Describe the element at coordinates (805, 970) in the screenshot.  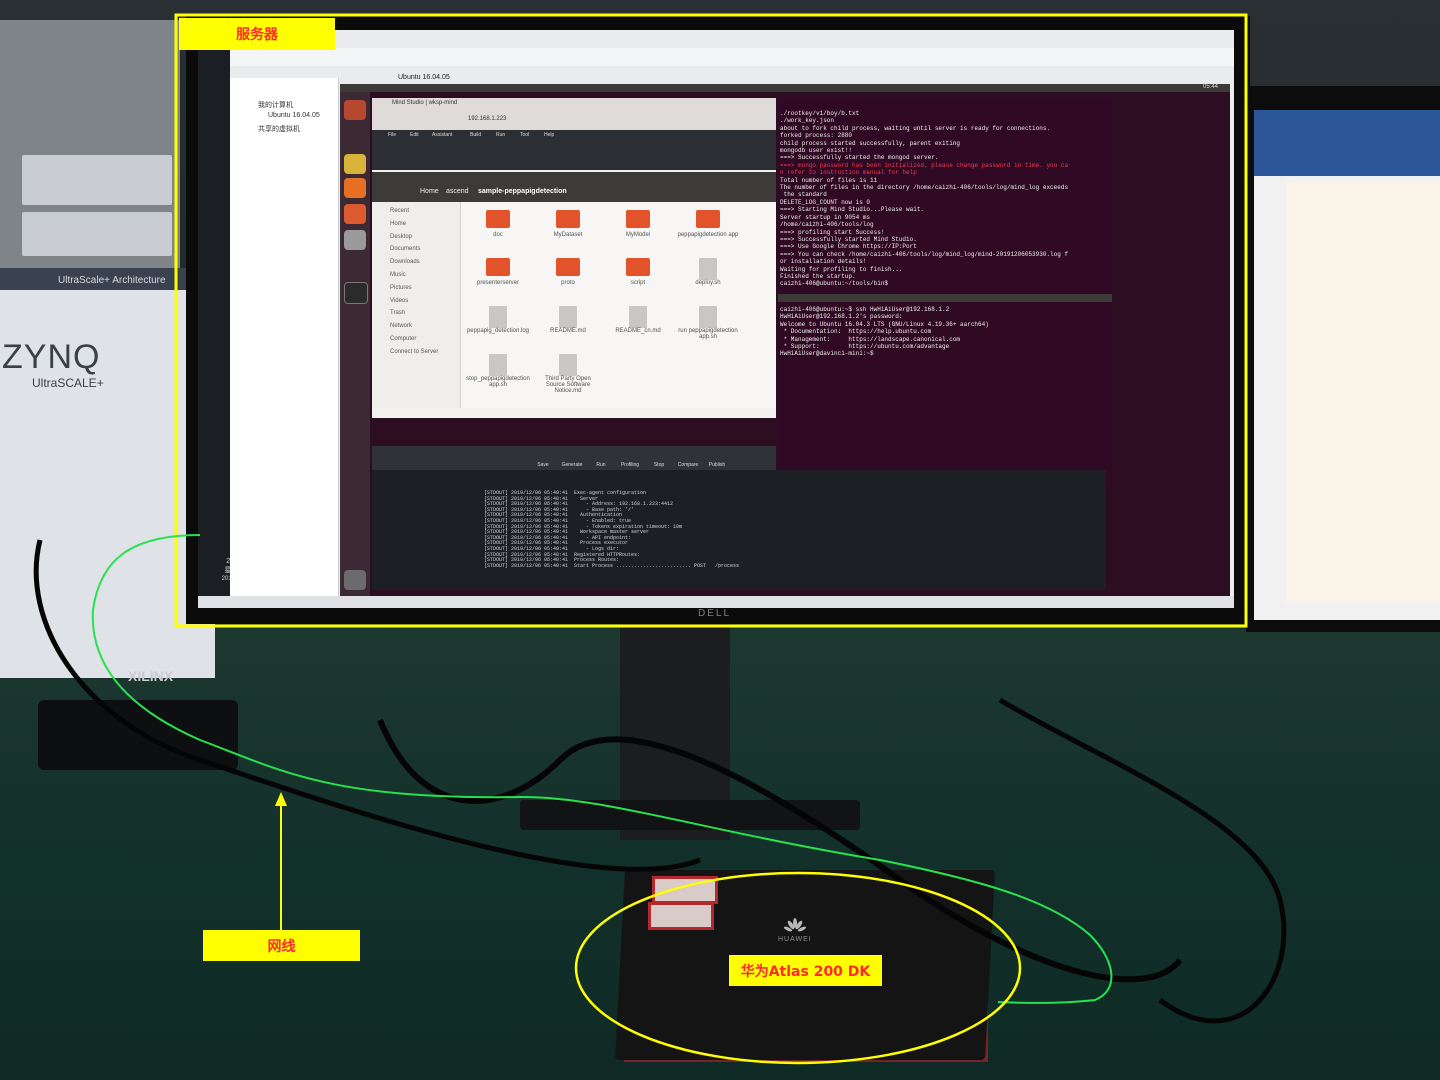
I see `device-label: 华为Atlas 200 DK` at that location.